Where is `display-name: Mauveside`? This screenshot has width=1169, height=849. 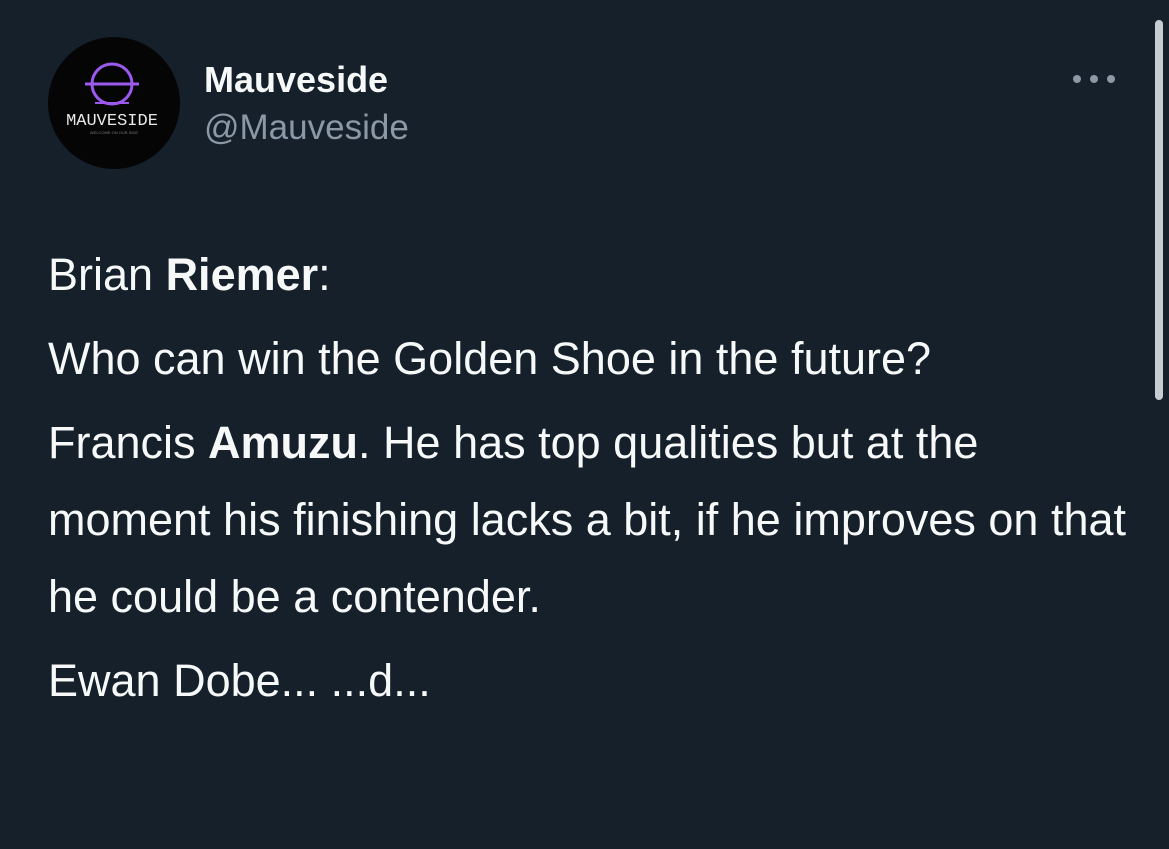 display-name: Mauveside is located at coordinates (296, 80).